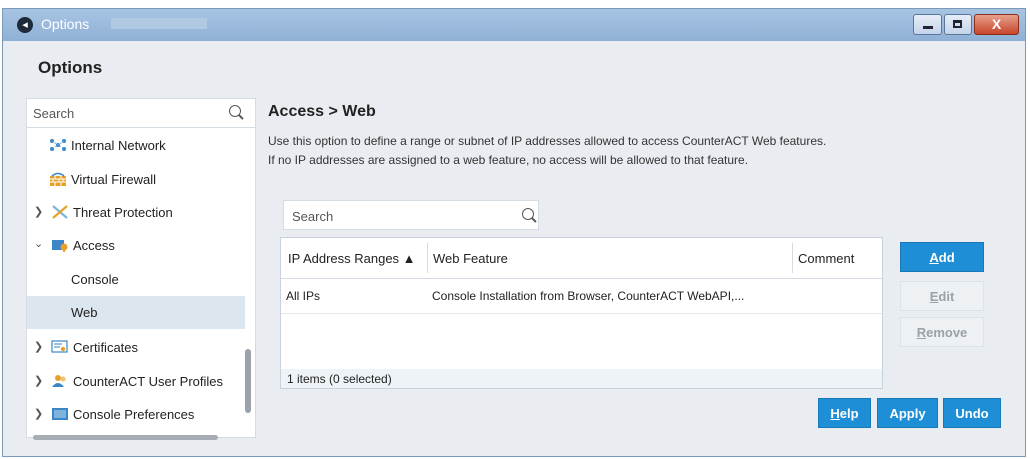 This screenshot has height=459, width=1030. What do you see at coordinates (59, 346) in the screenshot?
I see `certificate-icon` at bounding box center [59, 346].